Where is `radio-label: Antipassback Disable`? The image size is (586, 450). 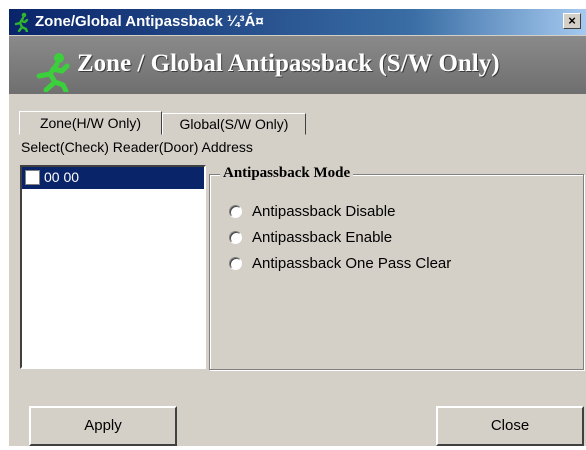 radio-label: Antipassback Disable is located at coordinates (324, 211).